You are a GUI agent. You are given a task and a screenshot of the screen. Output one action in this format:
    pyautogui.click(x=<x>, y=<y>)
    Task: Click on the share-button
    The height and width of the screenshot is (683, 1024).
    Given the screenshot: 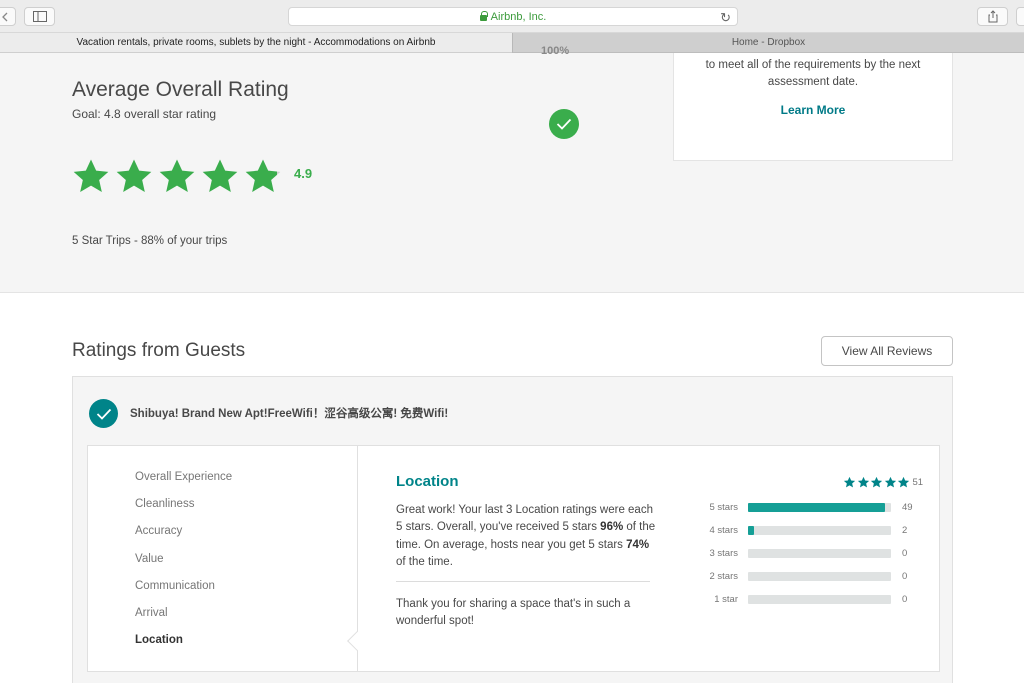 What is the action you would take?
    pyautogui.click(x=992, y=16)
    